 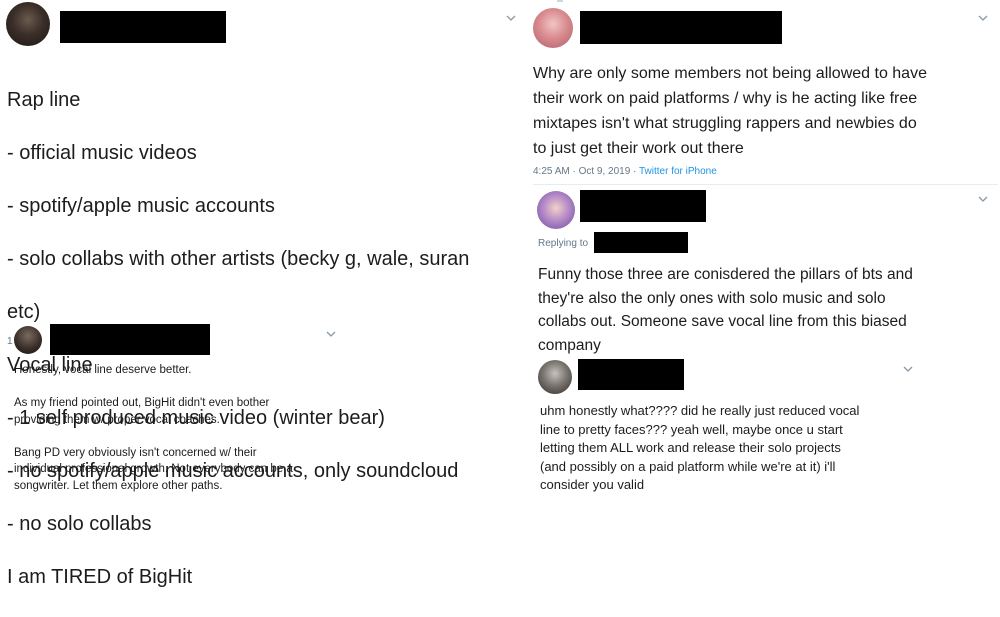 I want to click on tweet-line: Rap line, so click(x=44, y=99).